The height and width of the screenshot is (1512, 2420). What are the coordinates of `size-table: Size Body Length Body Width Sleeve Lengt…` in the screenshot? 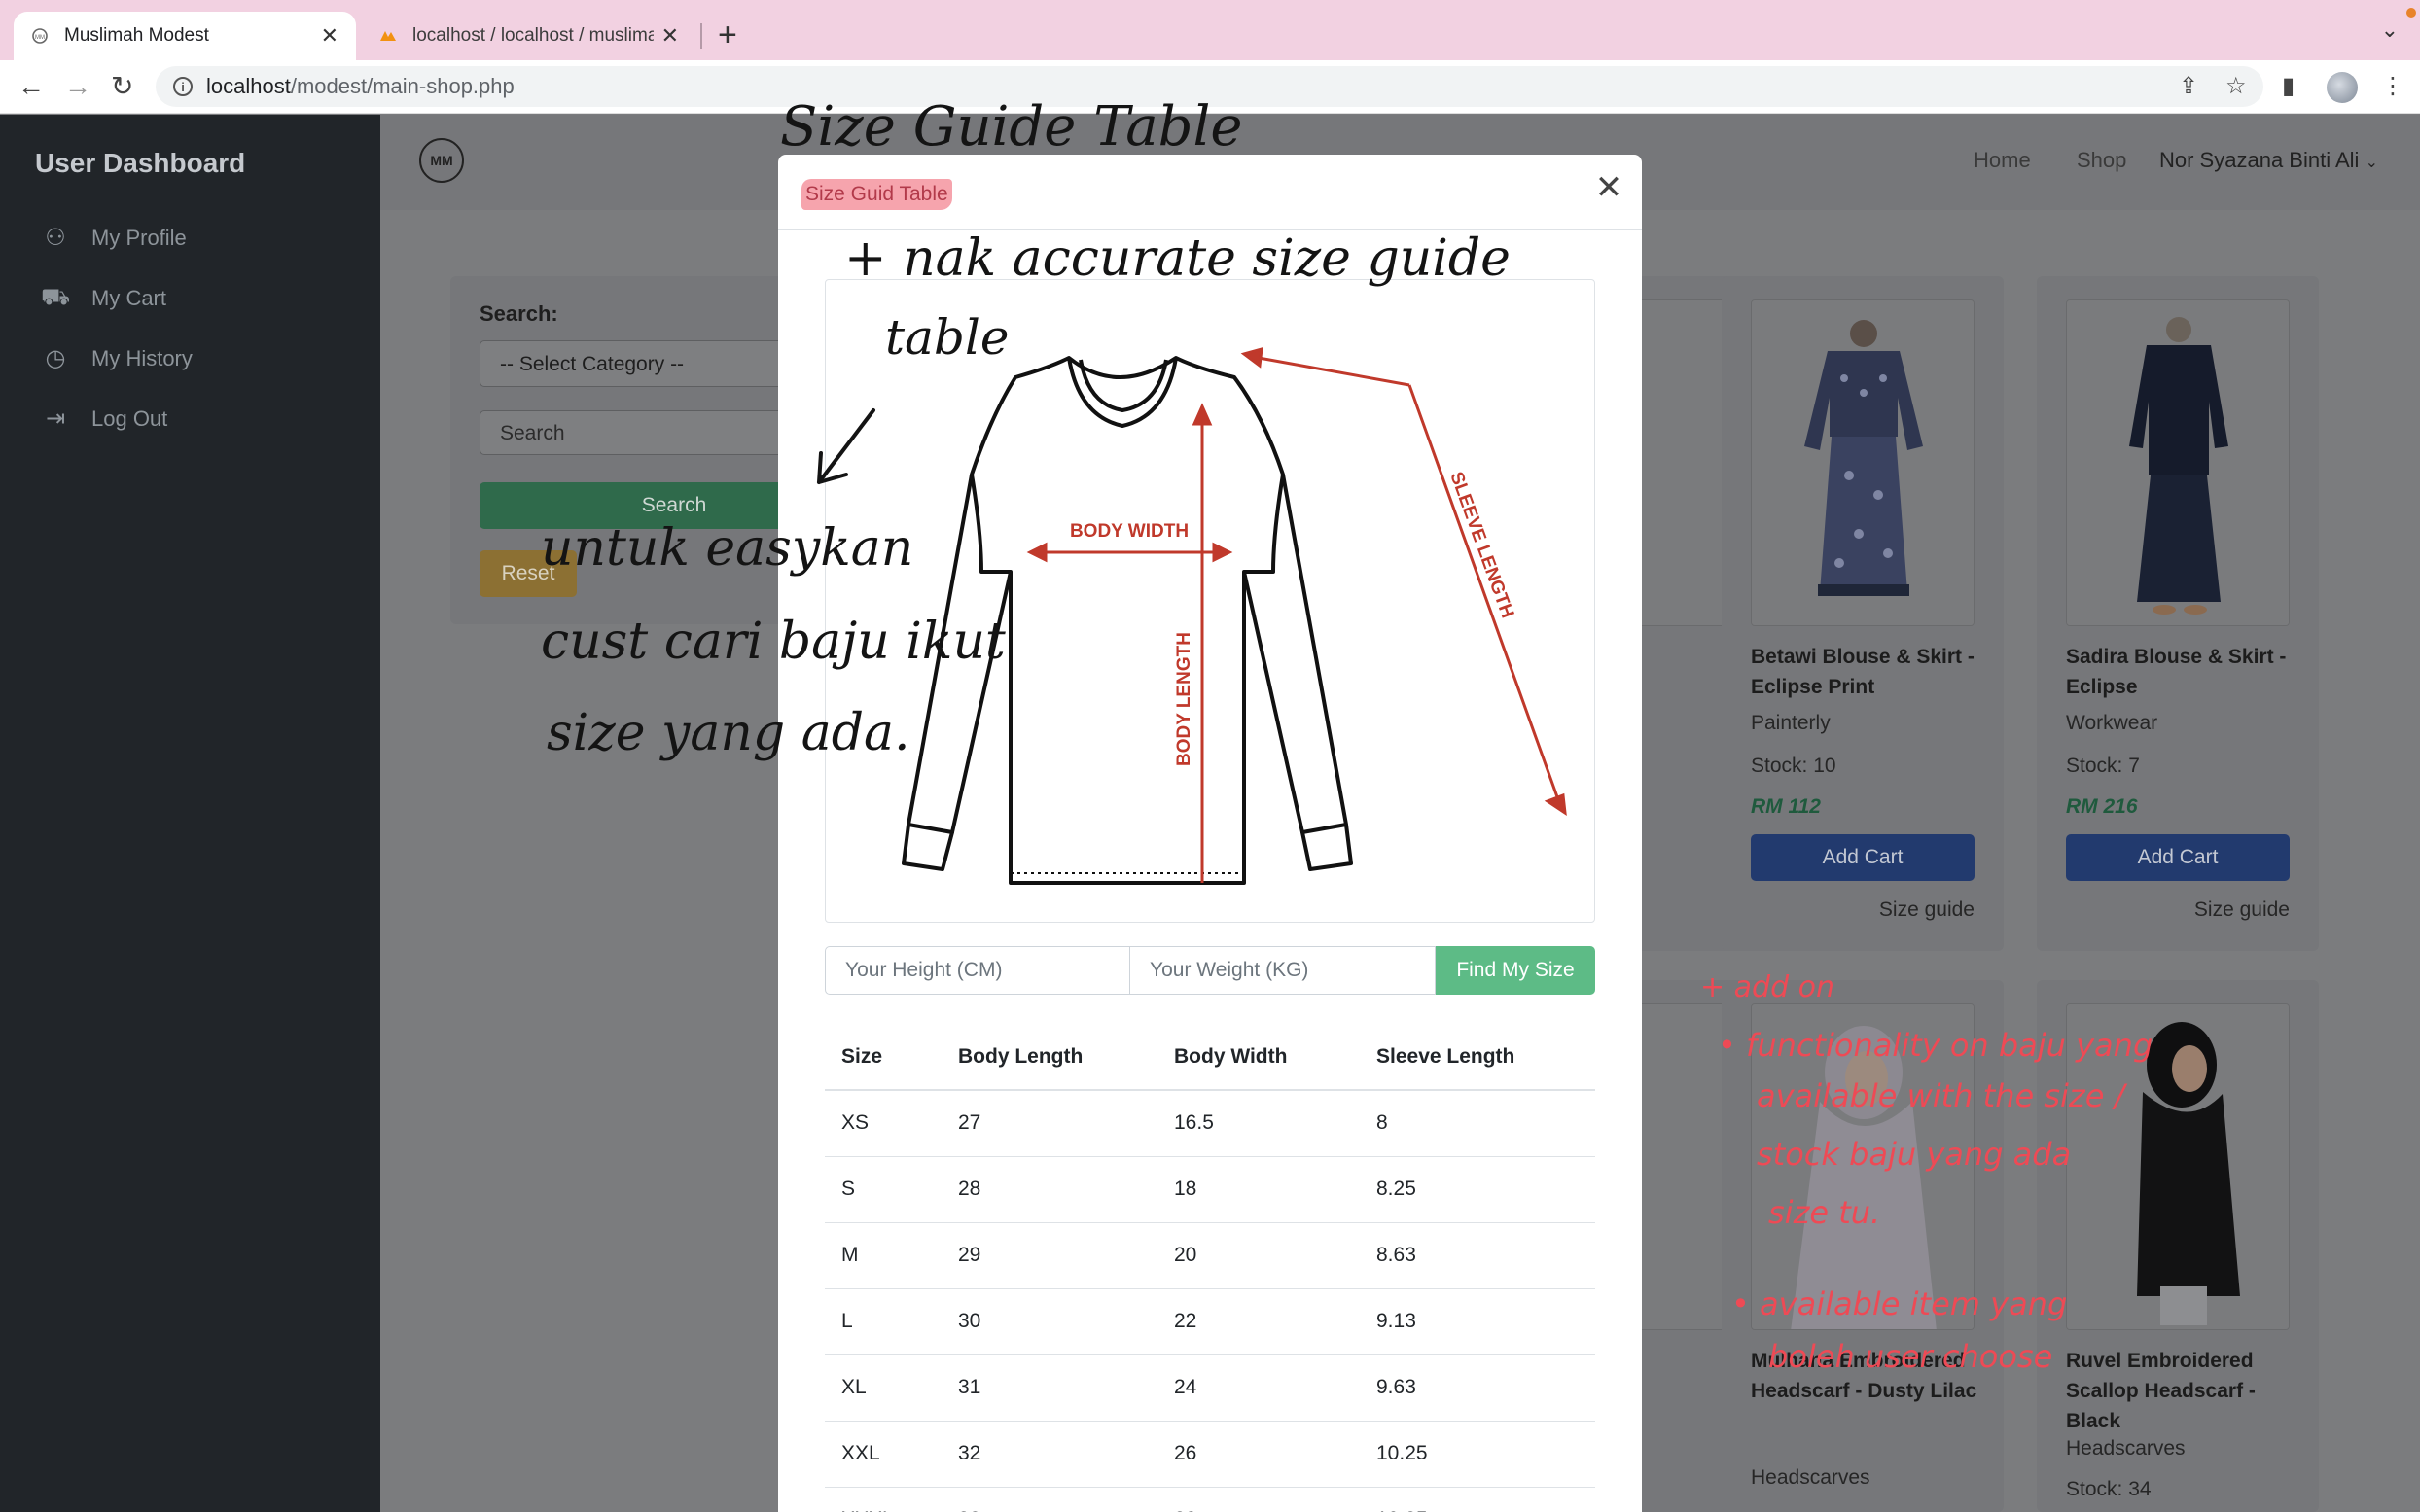 It's located at (1210, 1268).